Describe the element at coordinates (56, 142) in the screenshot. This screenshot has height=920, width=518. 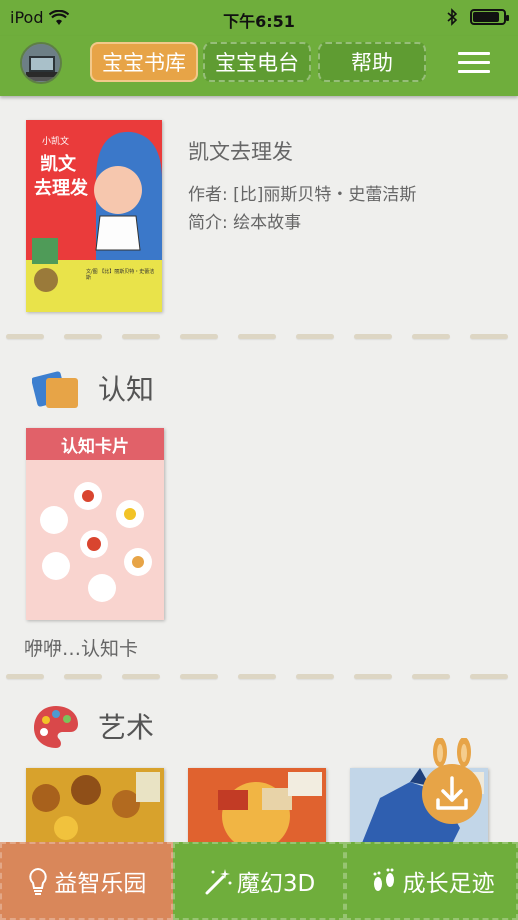
I see `featured-cover-series: 小凯文` at that location.